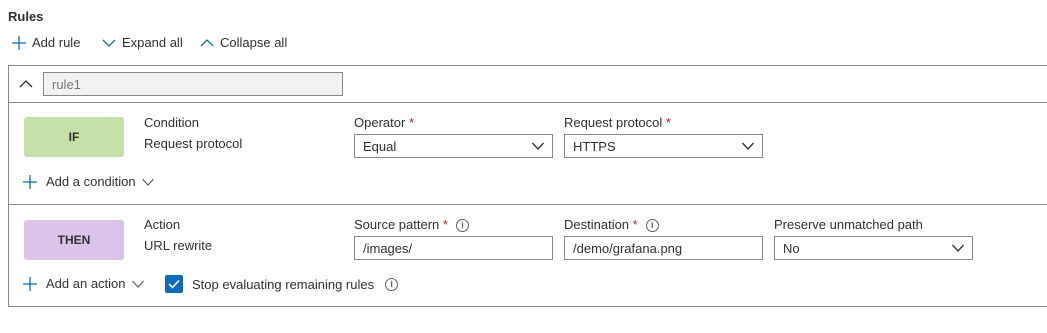  I want to click on source-pattern-label: Source pattern * i, so click(411, 225).